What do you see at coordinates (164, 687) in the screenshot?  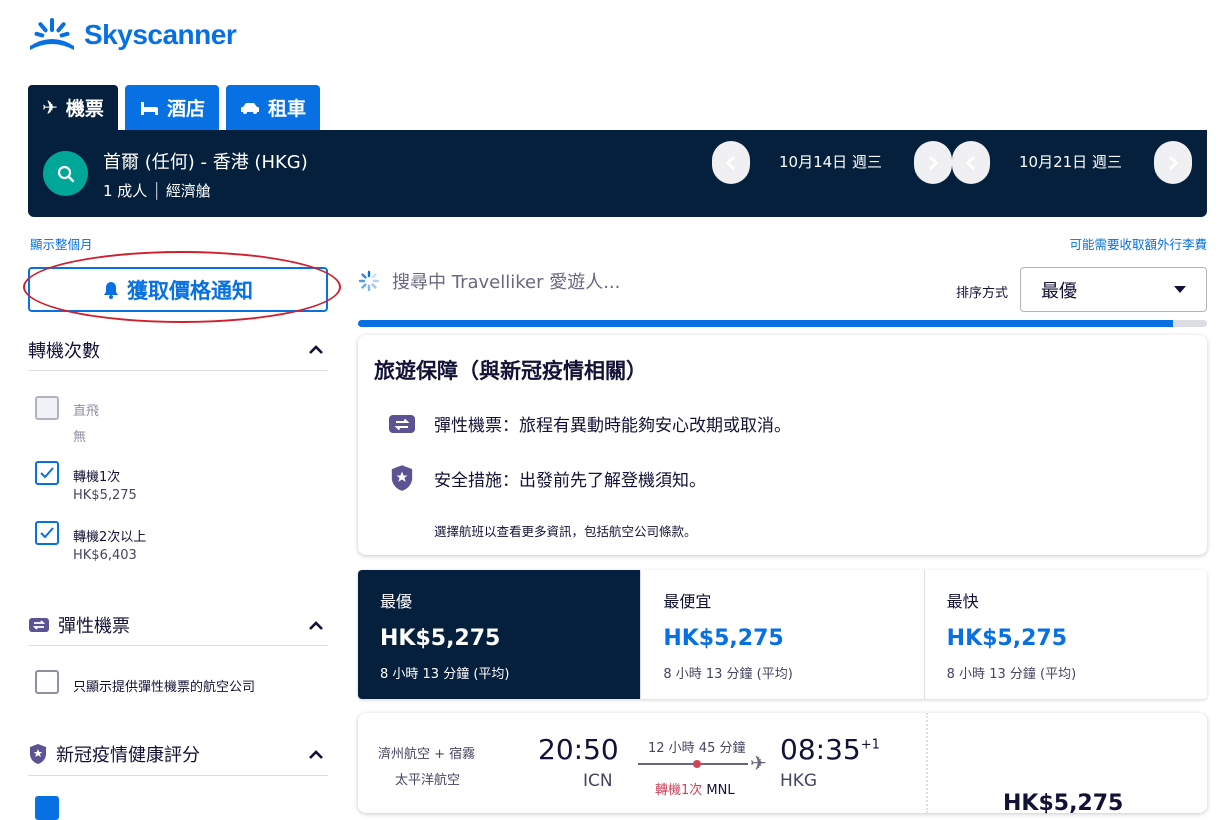 I see `flexible-only-label: 只顯示提供彈性機票的航空公司` at bounding box center [164, 687].